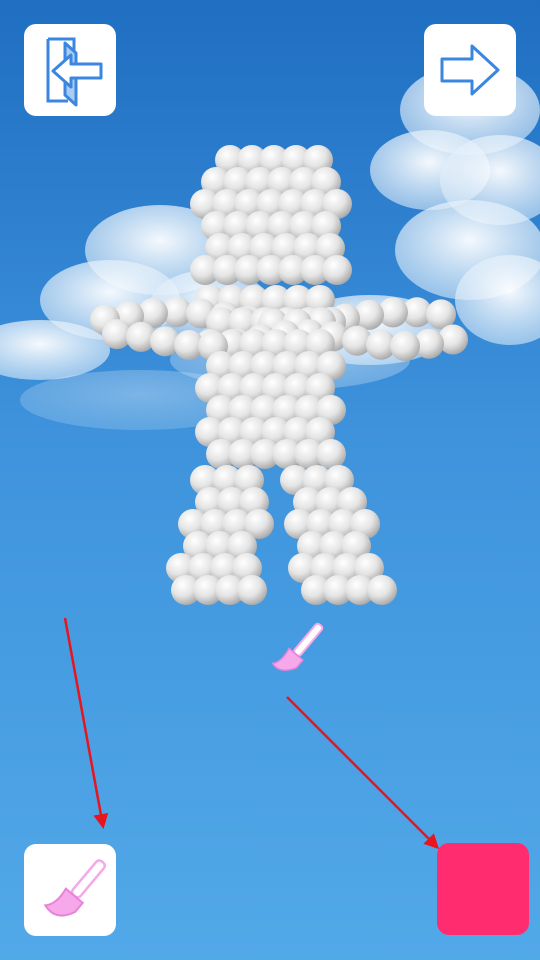 The width and height of the screenshot is (540, 960). I want to click on exit-door-left-arrow-icon, so click(74, 72).